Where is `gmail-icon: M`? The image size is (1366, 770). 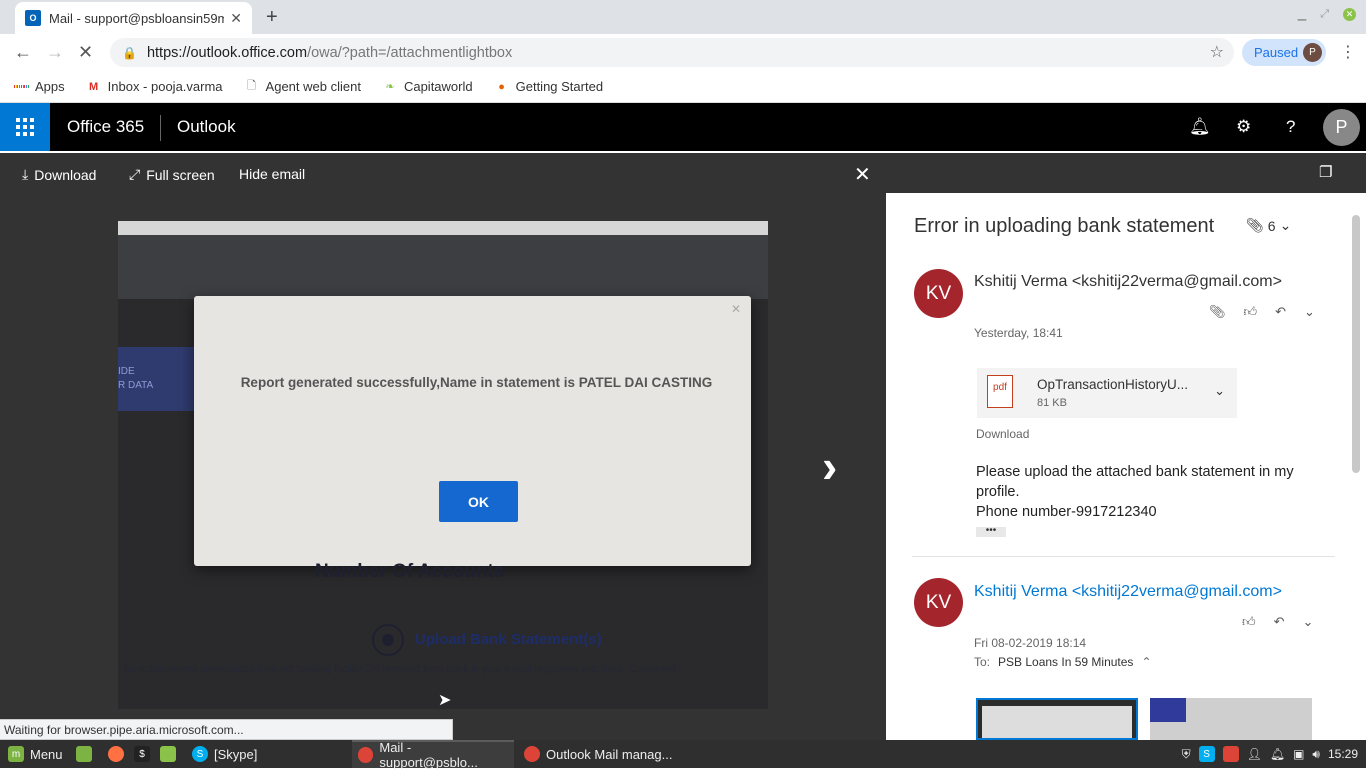
gmail-icon: M is located at coordinates (94, 86).